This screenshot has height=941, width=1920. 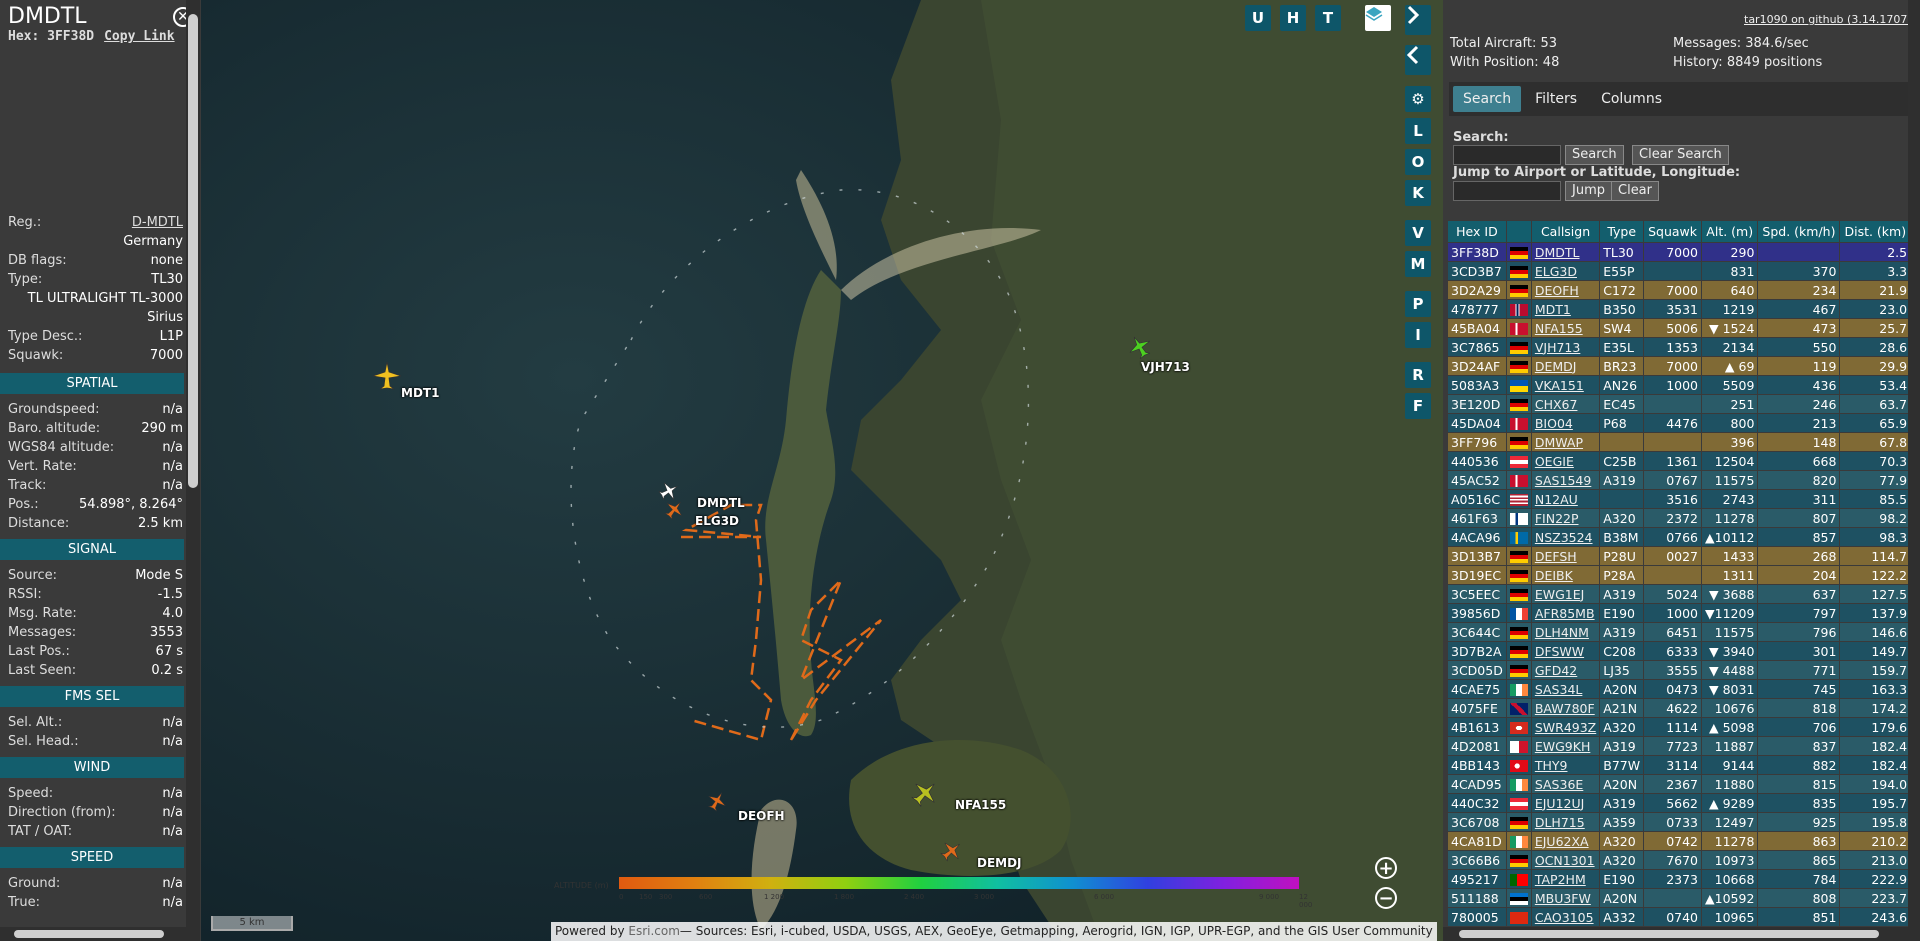 I want to click on layers-icon, so click(x=1378, y=18).